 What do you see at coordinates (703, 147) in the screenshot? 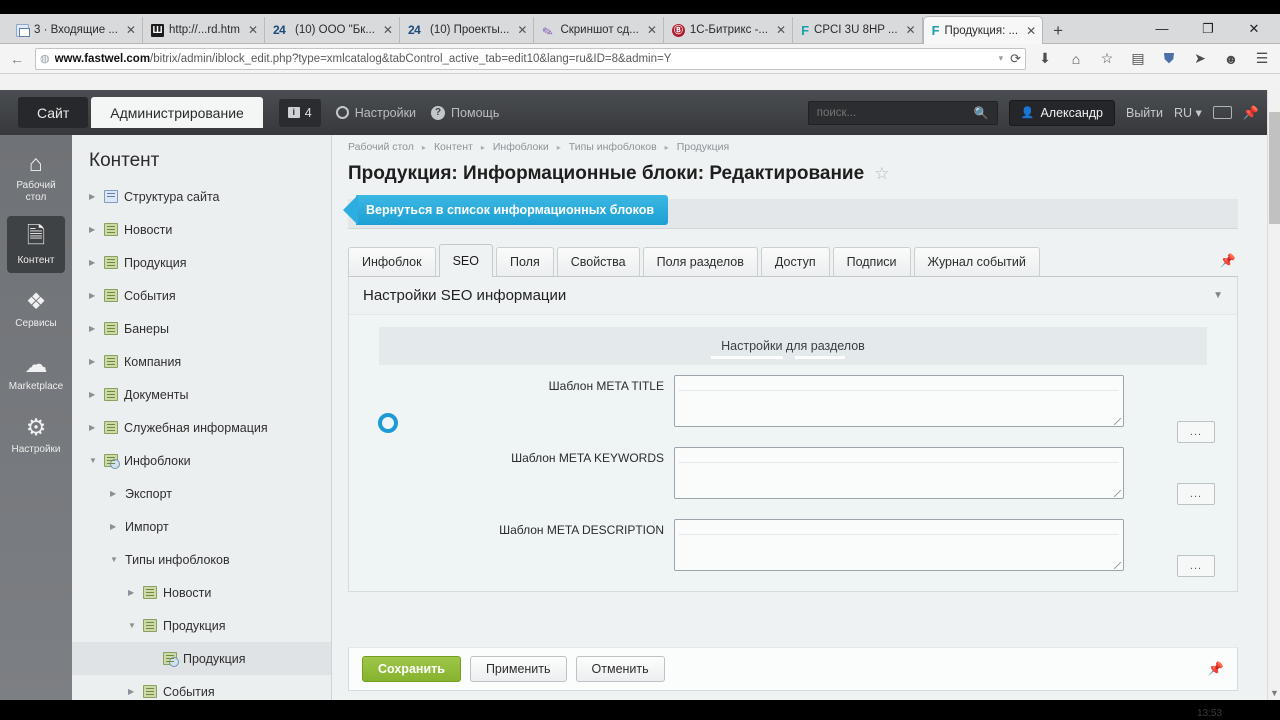
I see `breadcrumb-item: Продукция` at bounding box center [703, 147].